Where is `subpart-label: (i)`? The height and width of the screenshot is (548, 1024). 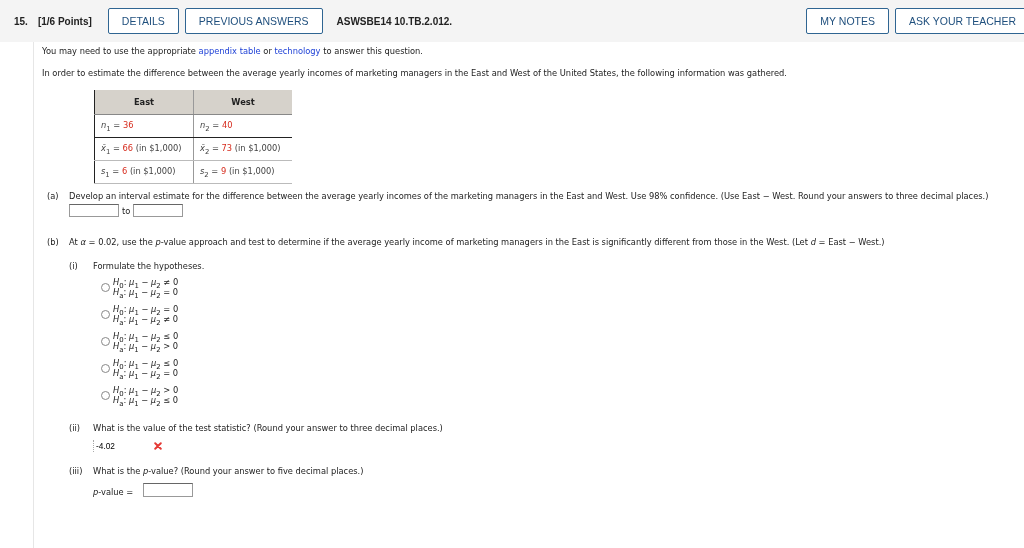 subpart-label: (i) is located at coordinates (74, 267).